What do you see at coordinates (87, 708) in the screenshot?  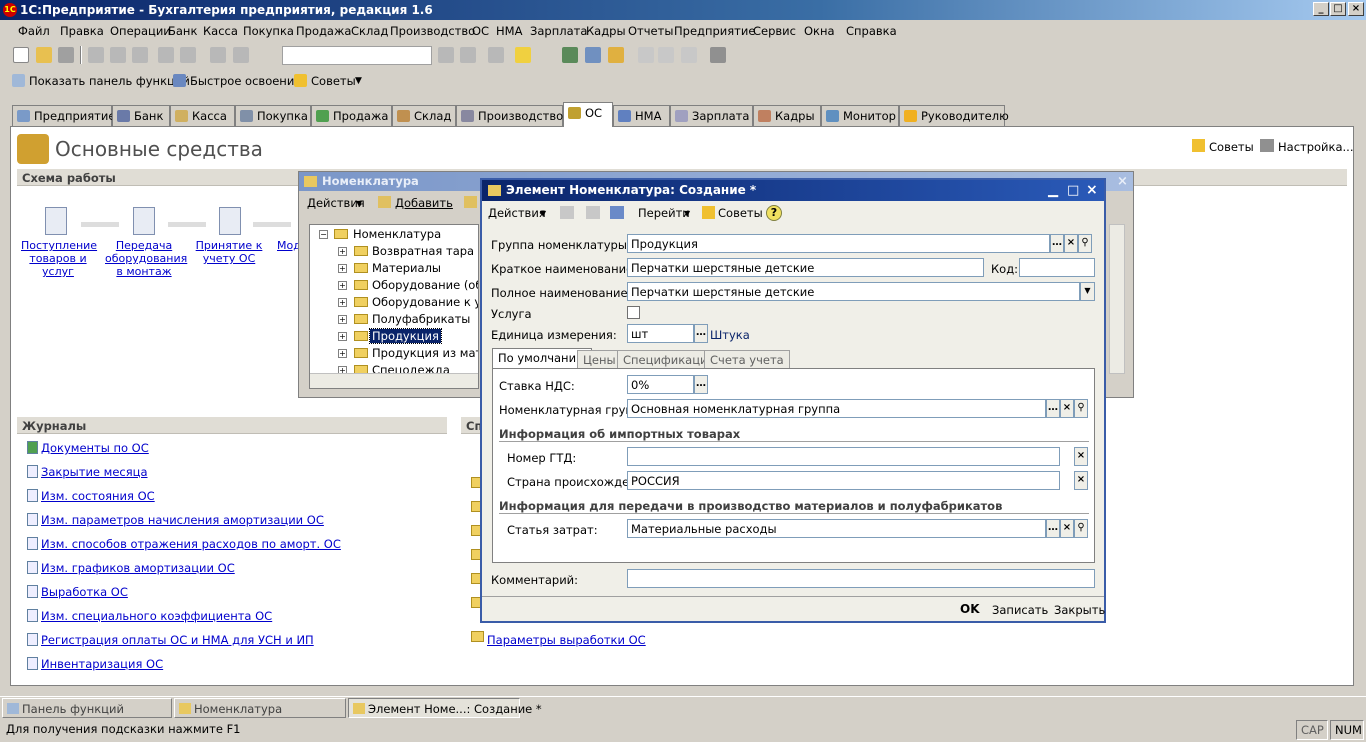 I see `task-functions-panel: Панель функций` at bounding box center [87, 708].